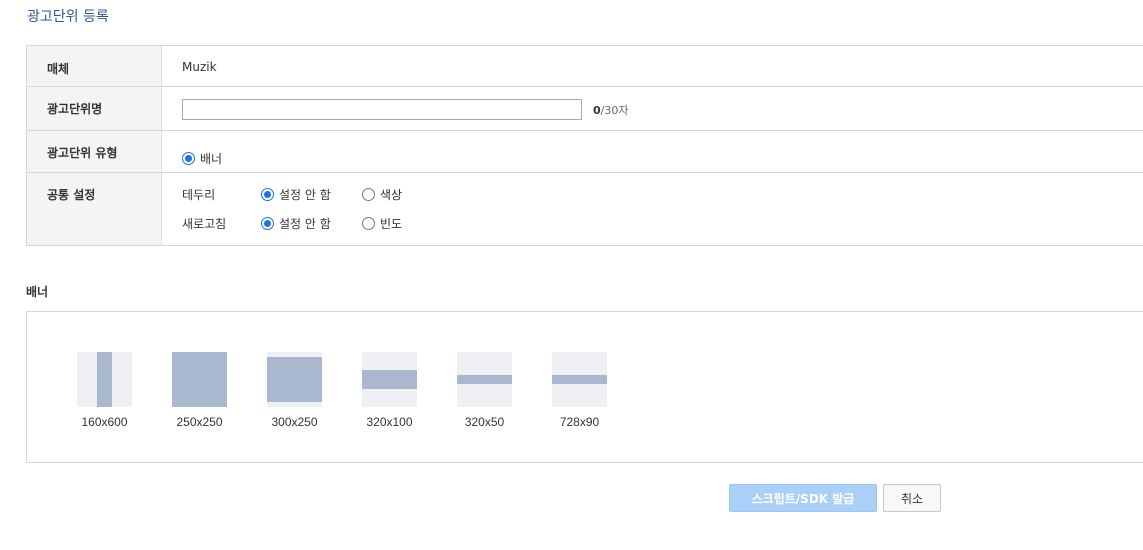  I want to click on unit-type-label: 광고단위 유형, so click(94, 151).